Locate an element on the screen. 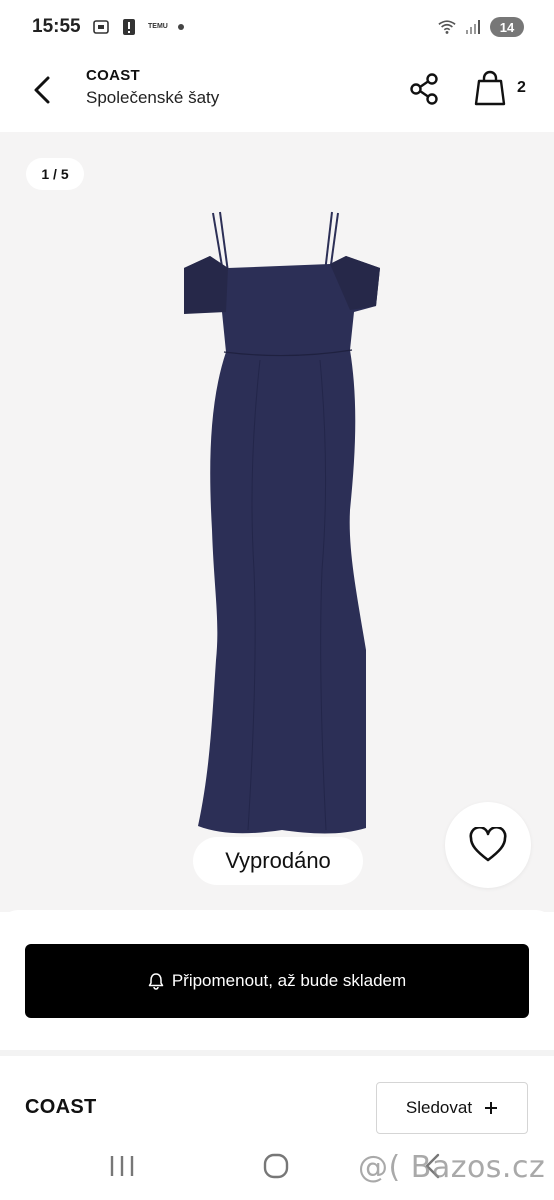 Image resolution: width=554 pixels, height=1200 pixels. cart-button is located at coordinates (490, 88).